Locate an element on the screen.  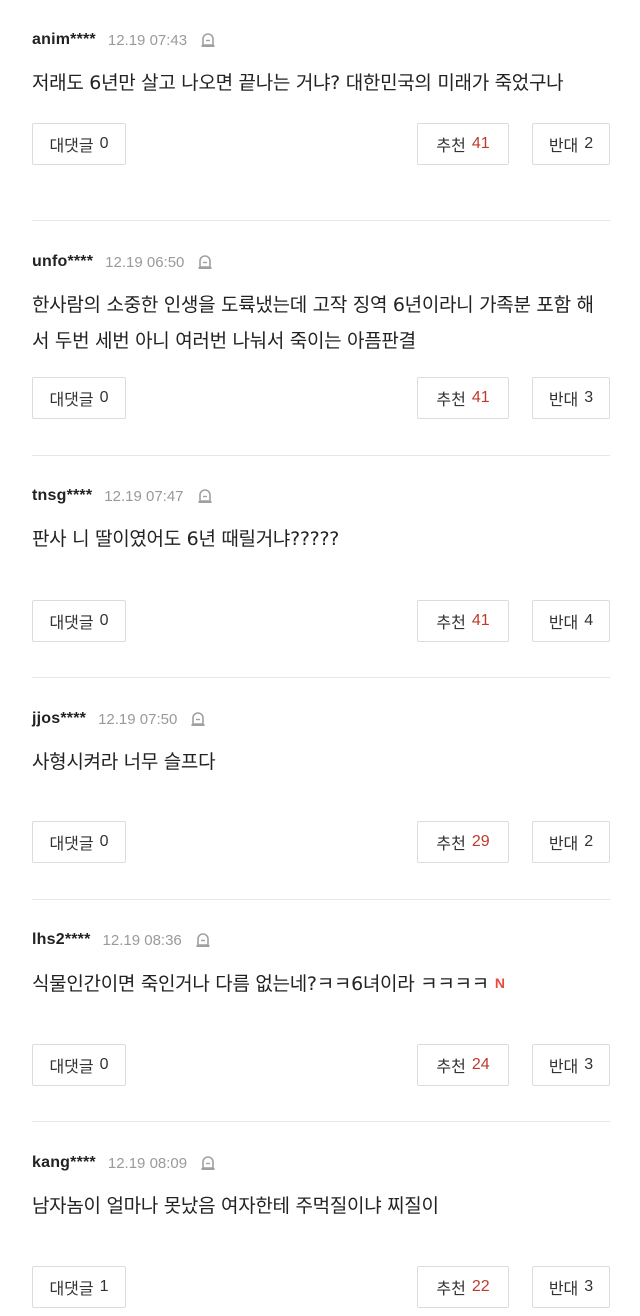
comment-actions: 대댓글 0 추천 41 반대 4 is located at coordinates (321, 621).